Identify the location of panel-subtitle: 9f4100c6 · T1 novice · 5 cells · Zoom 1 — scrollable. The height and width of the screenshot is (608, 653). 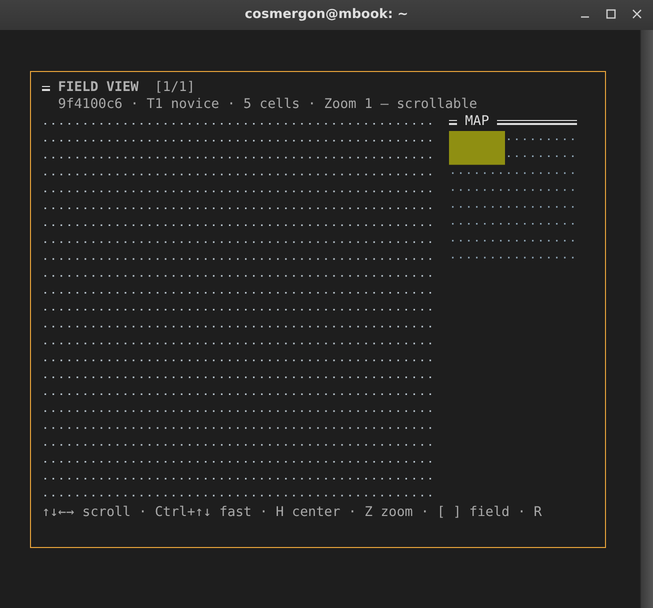
(268, 105).